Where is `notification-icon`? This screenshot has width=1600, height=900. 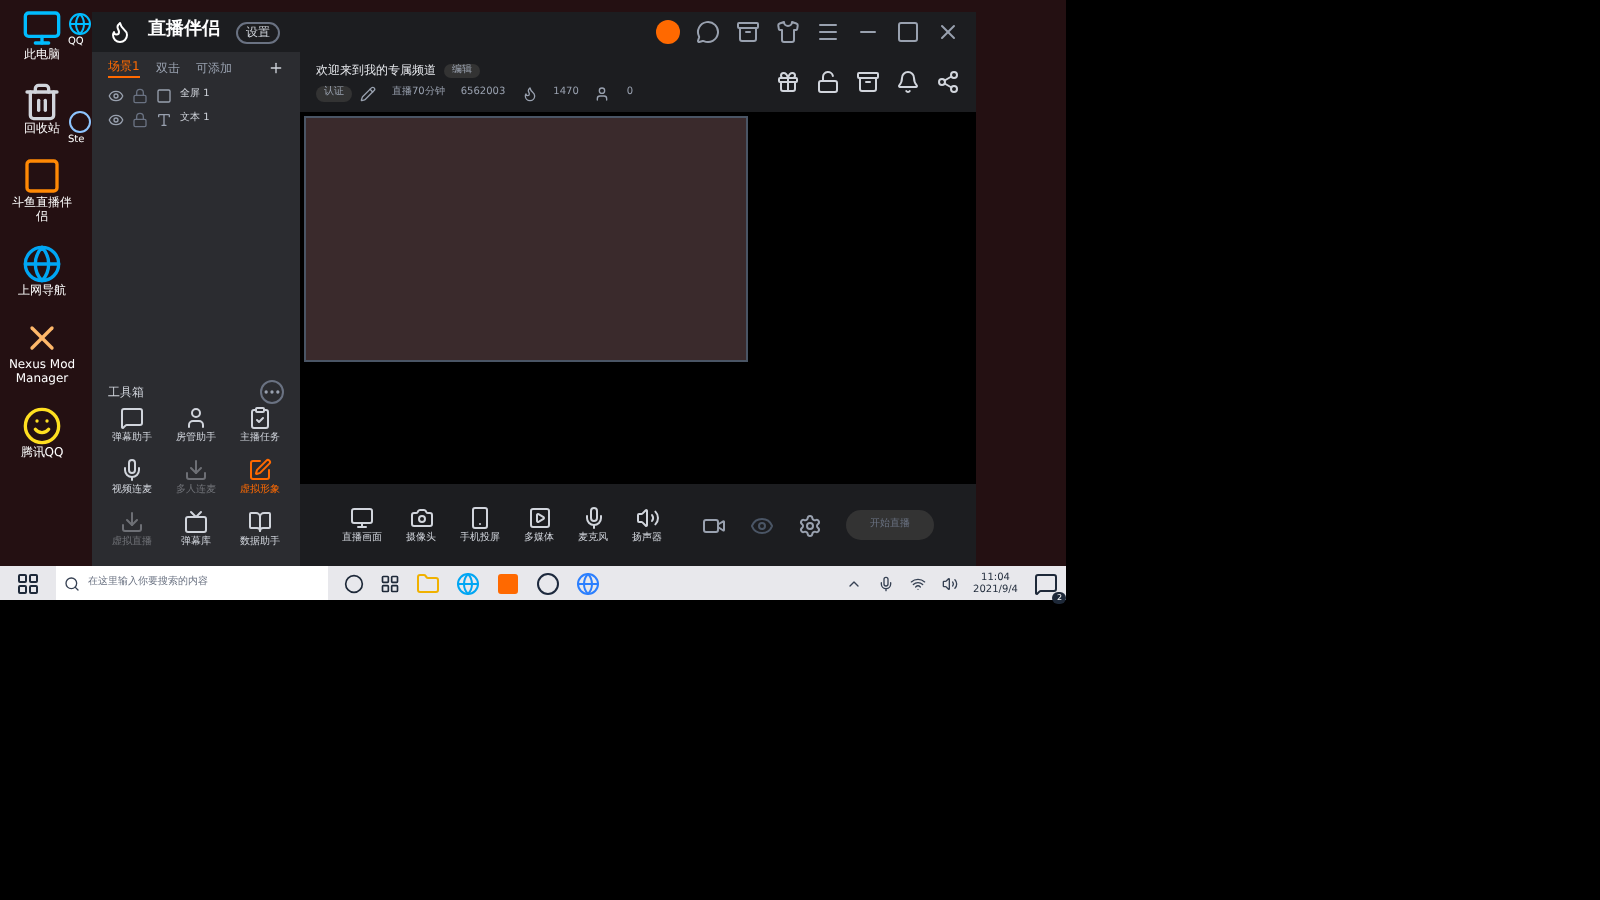
notification-icon is located at coordinates (1046, 583).